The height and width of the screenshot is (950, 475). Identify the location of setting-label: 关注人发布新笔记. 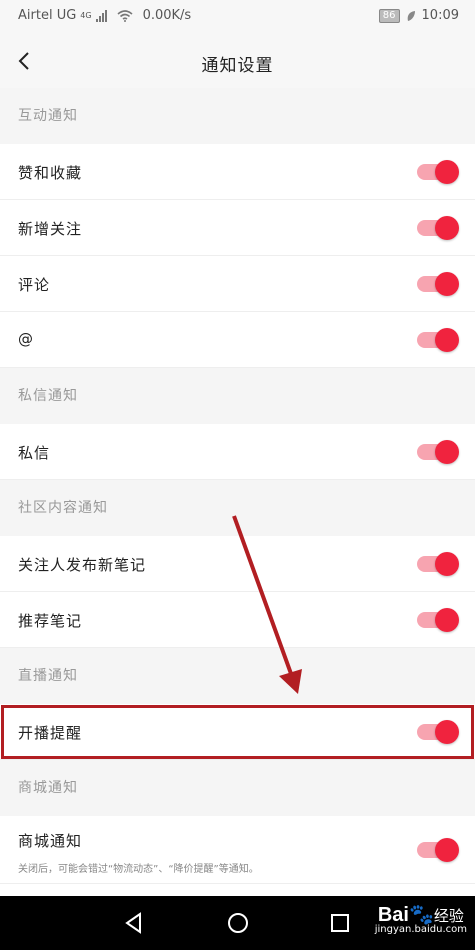
(82, 565).